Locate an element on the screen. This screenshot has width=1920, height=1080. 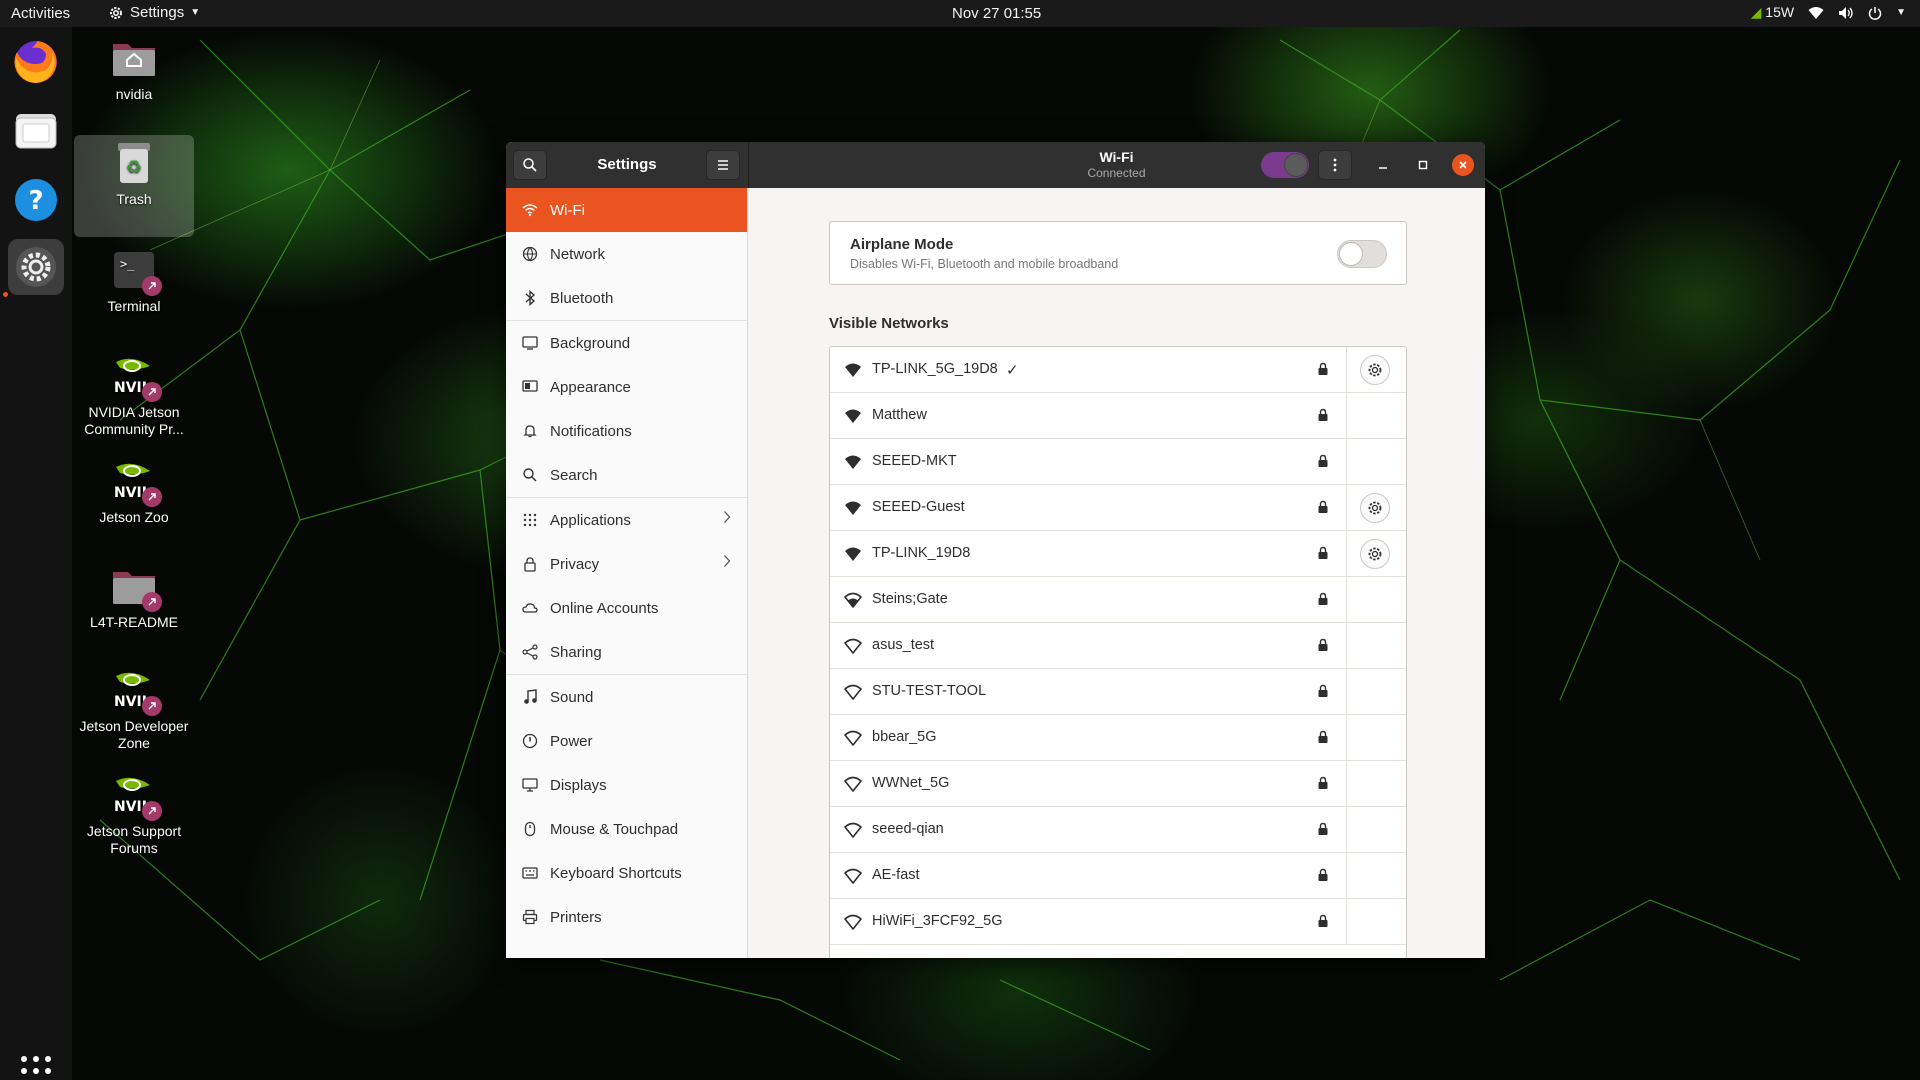
sidebar-item-label: Mouse & Touchpad is located at coordinates (614, 829).